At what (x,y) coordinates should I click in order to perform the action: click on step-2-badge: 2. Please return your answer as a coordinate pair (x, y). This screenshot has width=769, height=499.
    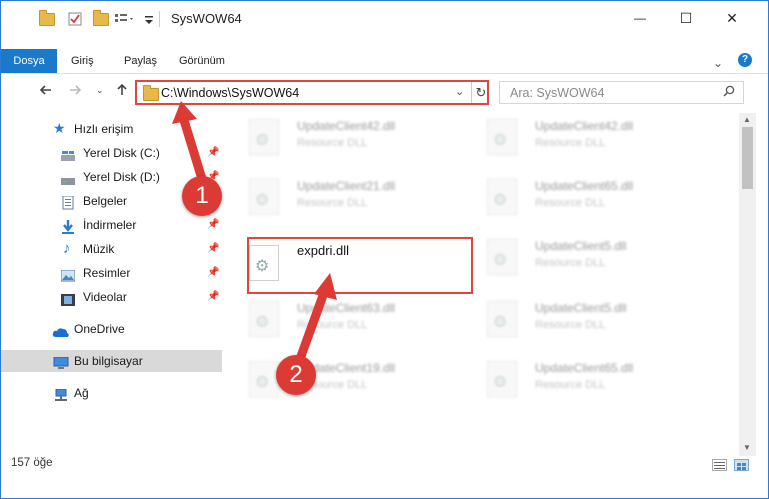
    Looking at the image, I should click on (296, 375).